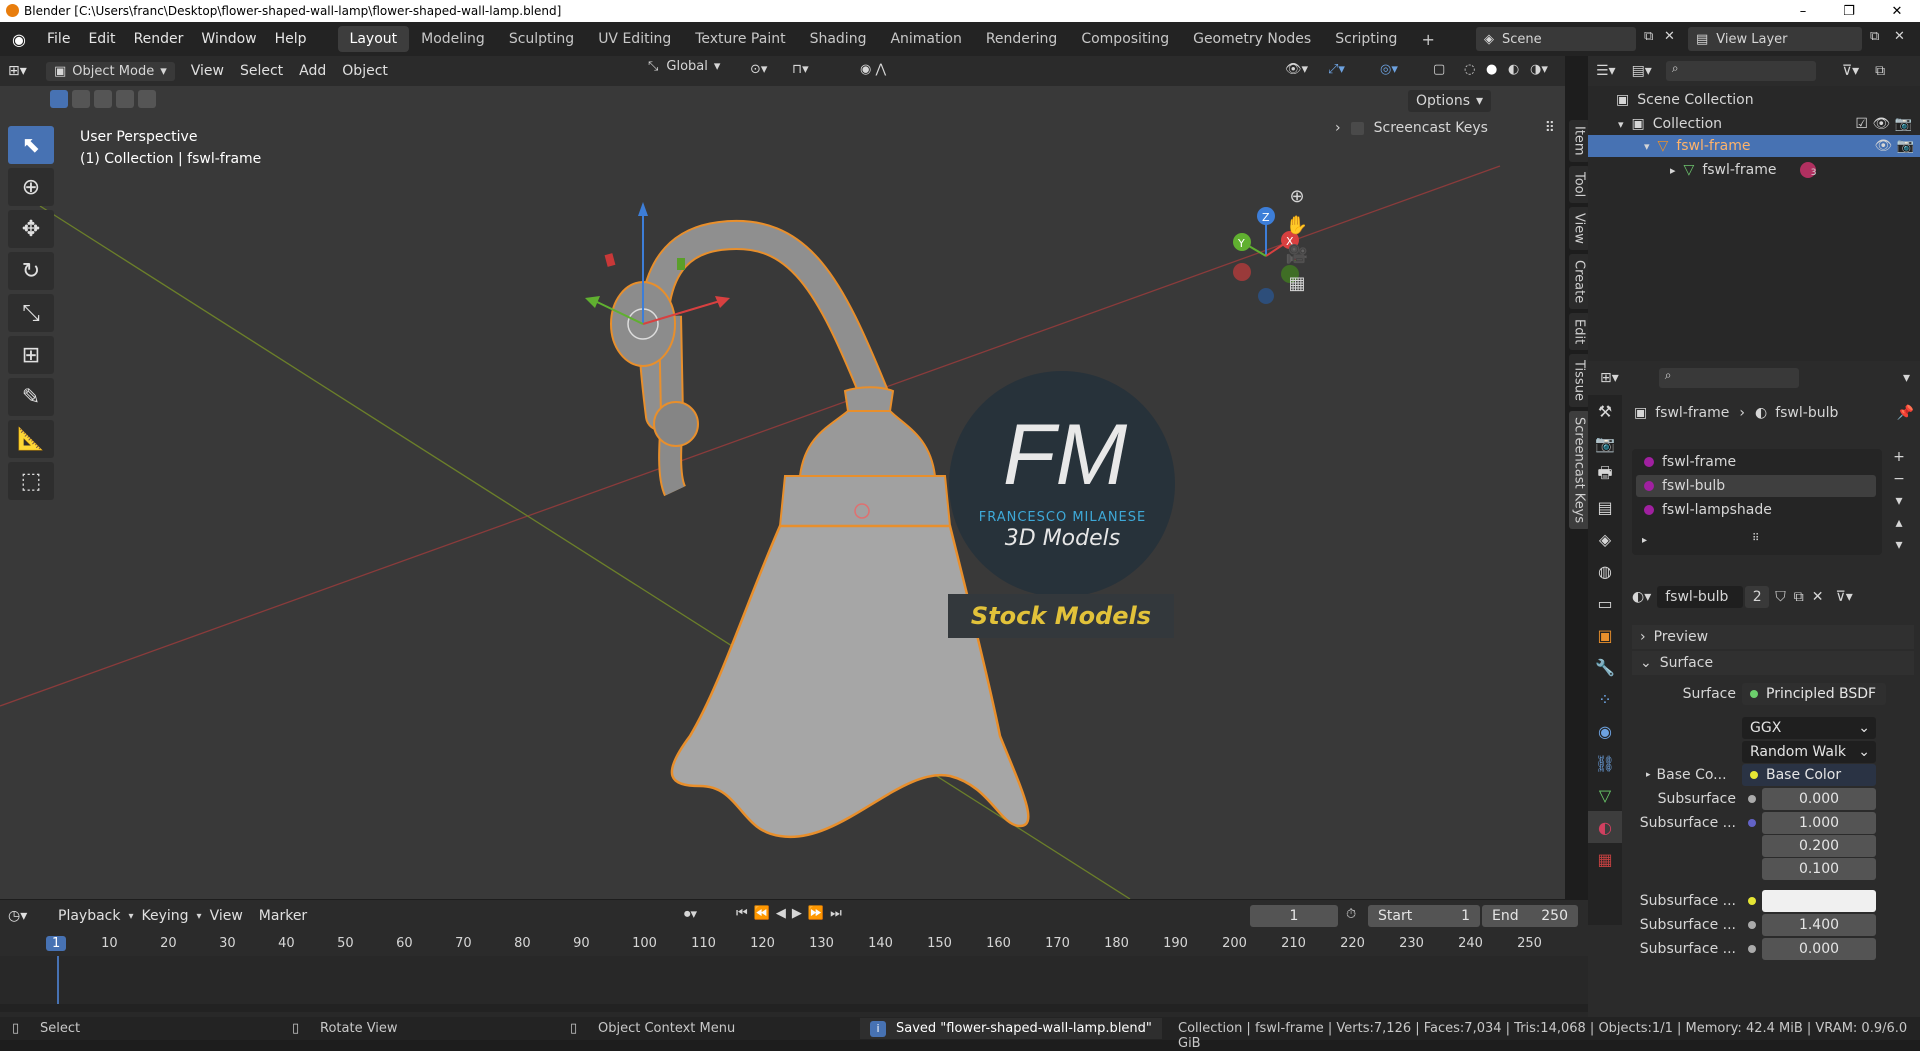  Describe the element at coordinates (1579, 228) in the screenshot. I see `tab-view: View` at that location.